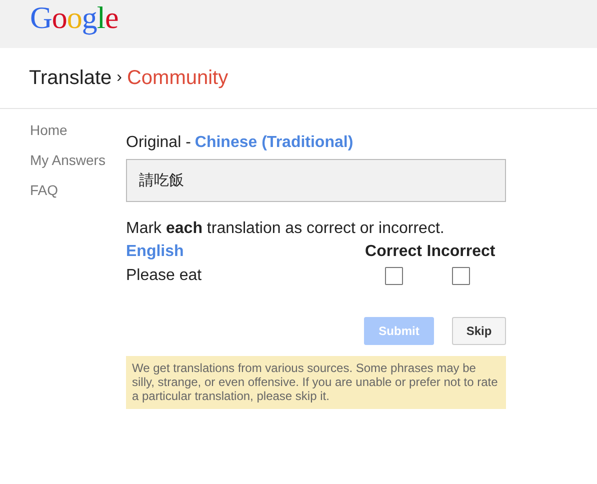 This screenshot has width=597, height=484. What do you see at coordinates (155, 252) in the screenshot?
I see `column-header: English` at bounding box center [155, 252].